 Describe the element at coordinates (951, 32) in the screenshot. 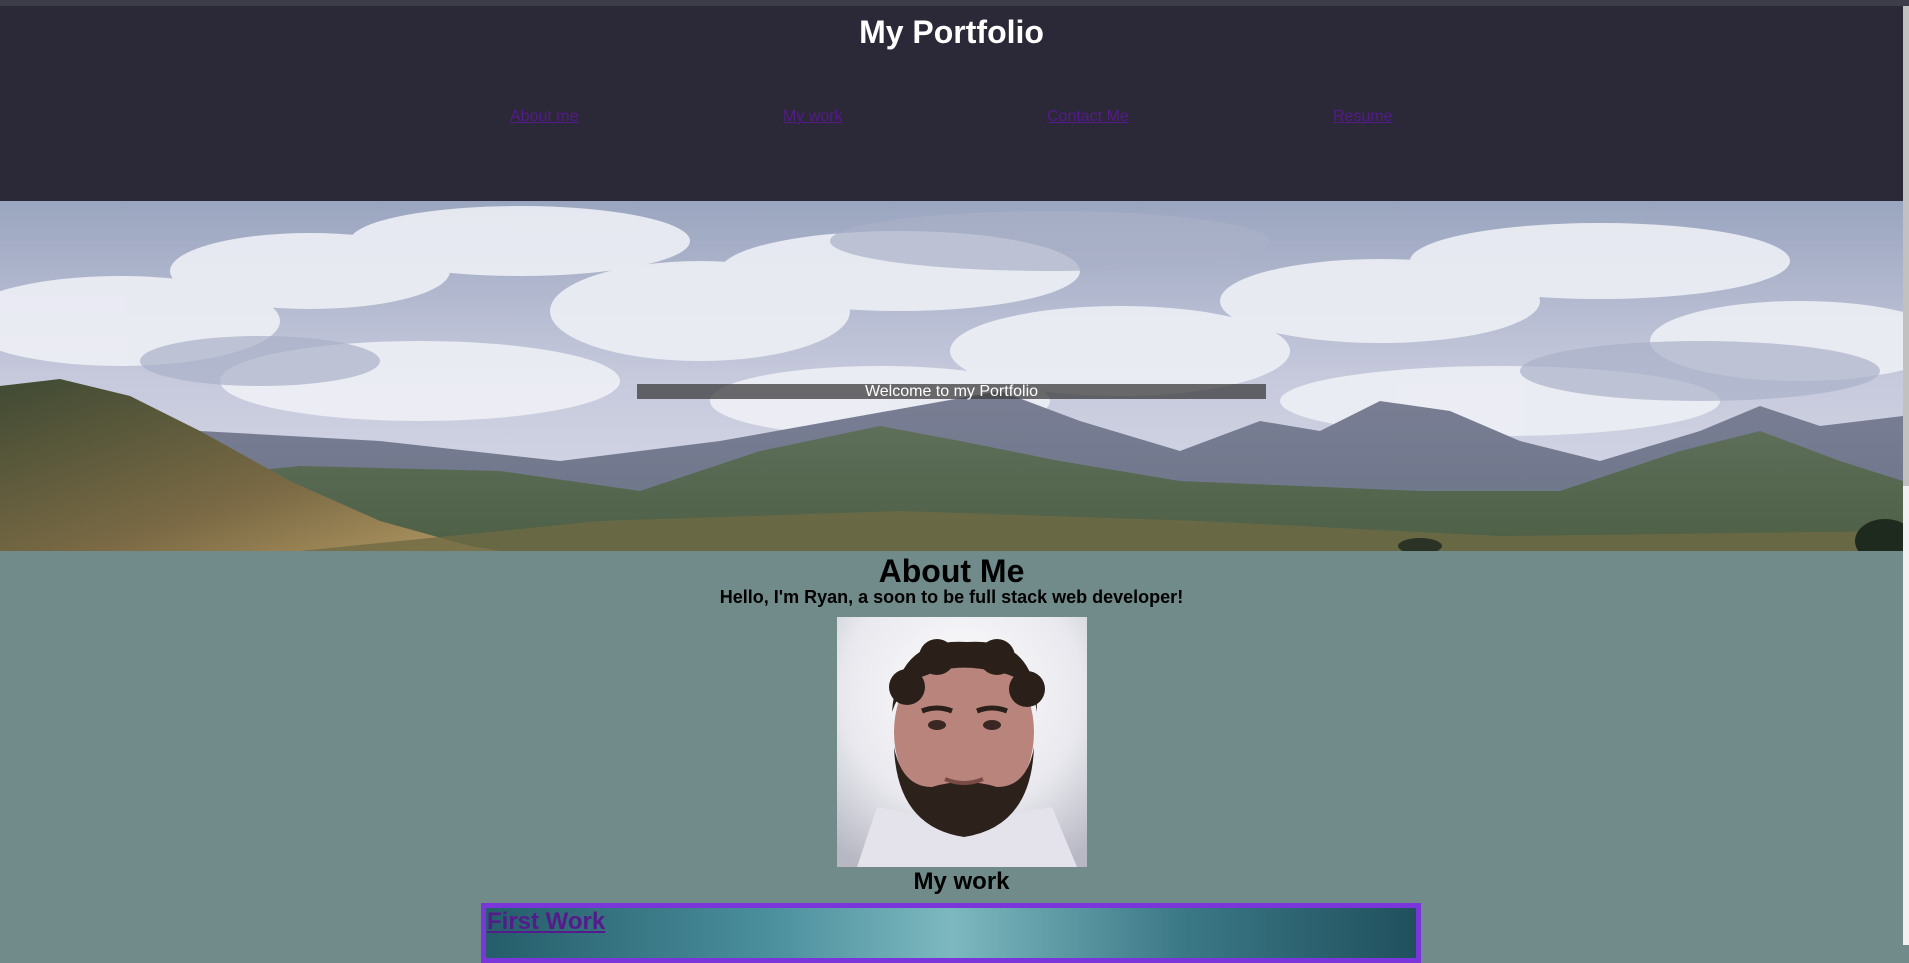

I see `site-title: My Portfolio` at that location.